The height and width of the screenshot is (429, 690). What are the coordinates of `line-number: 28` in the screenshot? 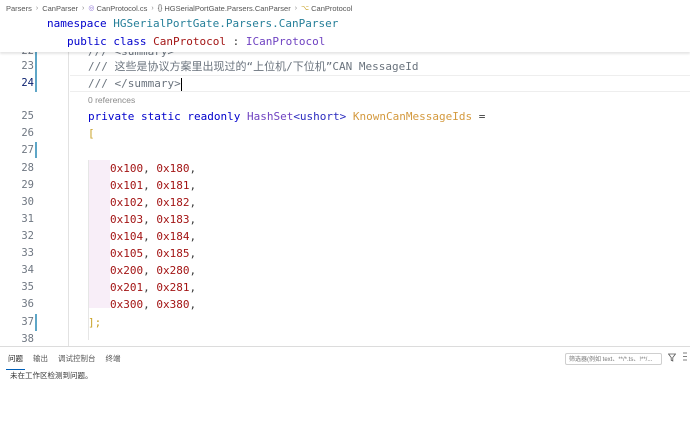 It's located at (27, 168).